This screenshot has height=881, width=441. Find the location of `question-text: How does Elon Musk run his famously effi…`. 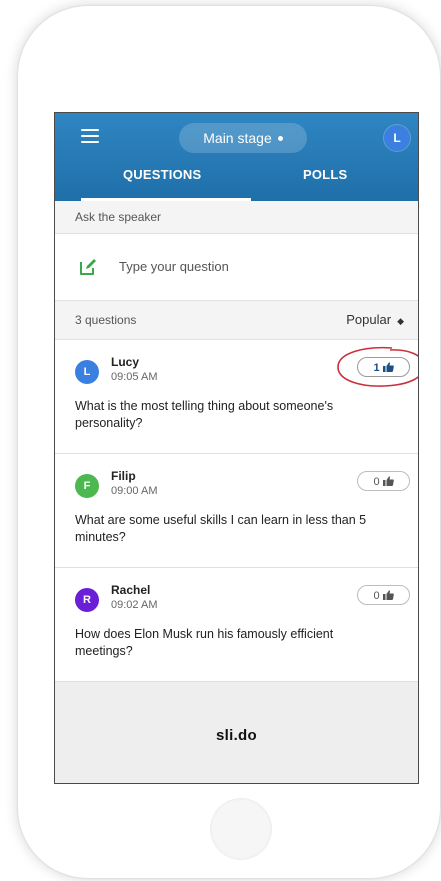

question-text: How does Elon Musk run his famously effi… is located at coordinates (204, 642).